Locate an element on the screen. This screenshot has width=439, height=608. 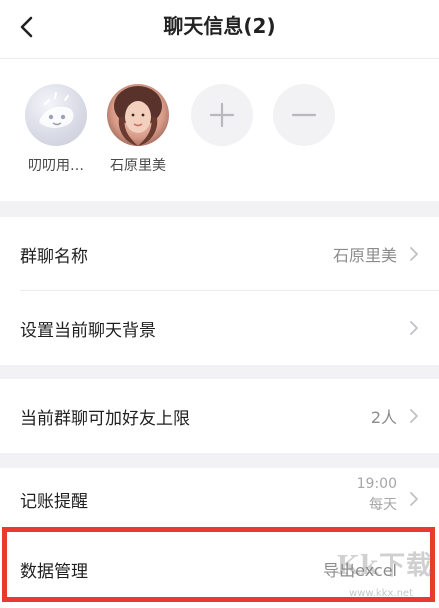
chevron-left-icon is located at coordinates (26, 27).